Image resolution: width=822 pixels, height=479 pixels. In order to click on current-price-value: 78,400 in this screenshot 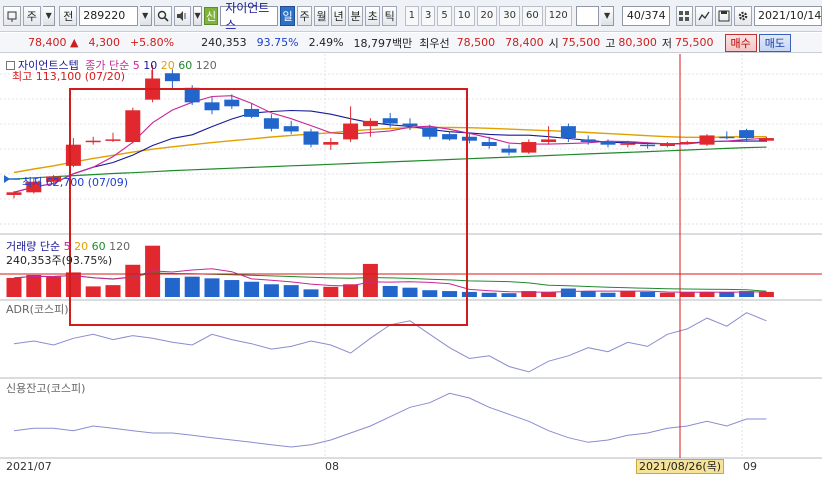, I will do `click(47, 42)`.